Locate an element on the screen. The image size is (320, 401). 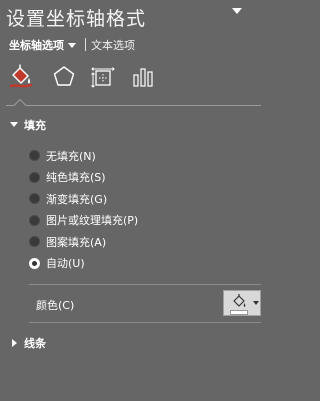
fill-option-label: 纯色填充(S) is located at coordinates (76, 178).